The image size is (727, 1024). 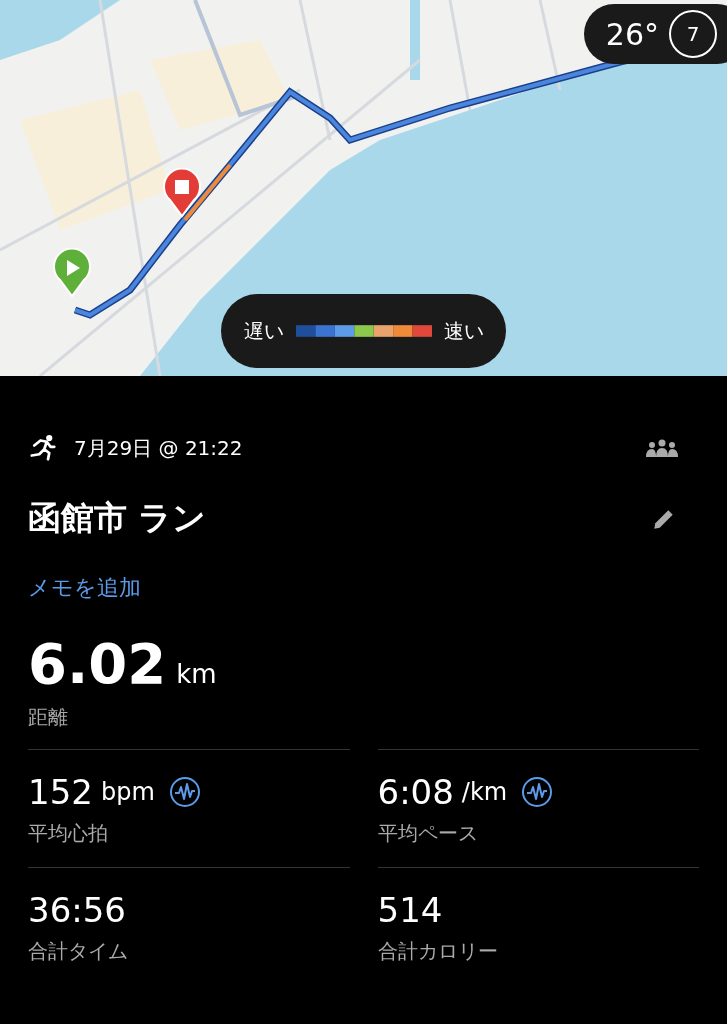 I want to click on index-dial: 7, so click(x=693, y=34).